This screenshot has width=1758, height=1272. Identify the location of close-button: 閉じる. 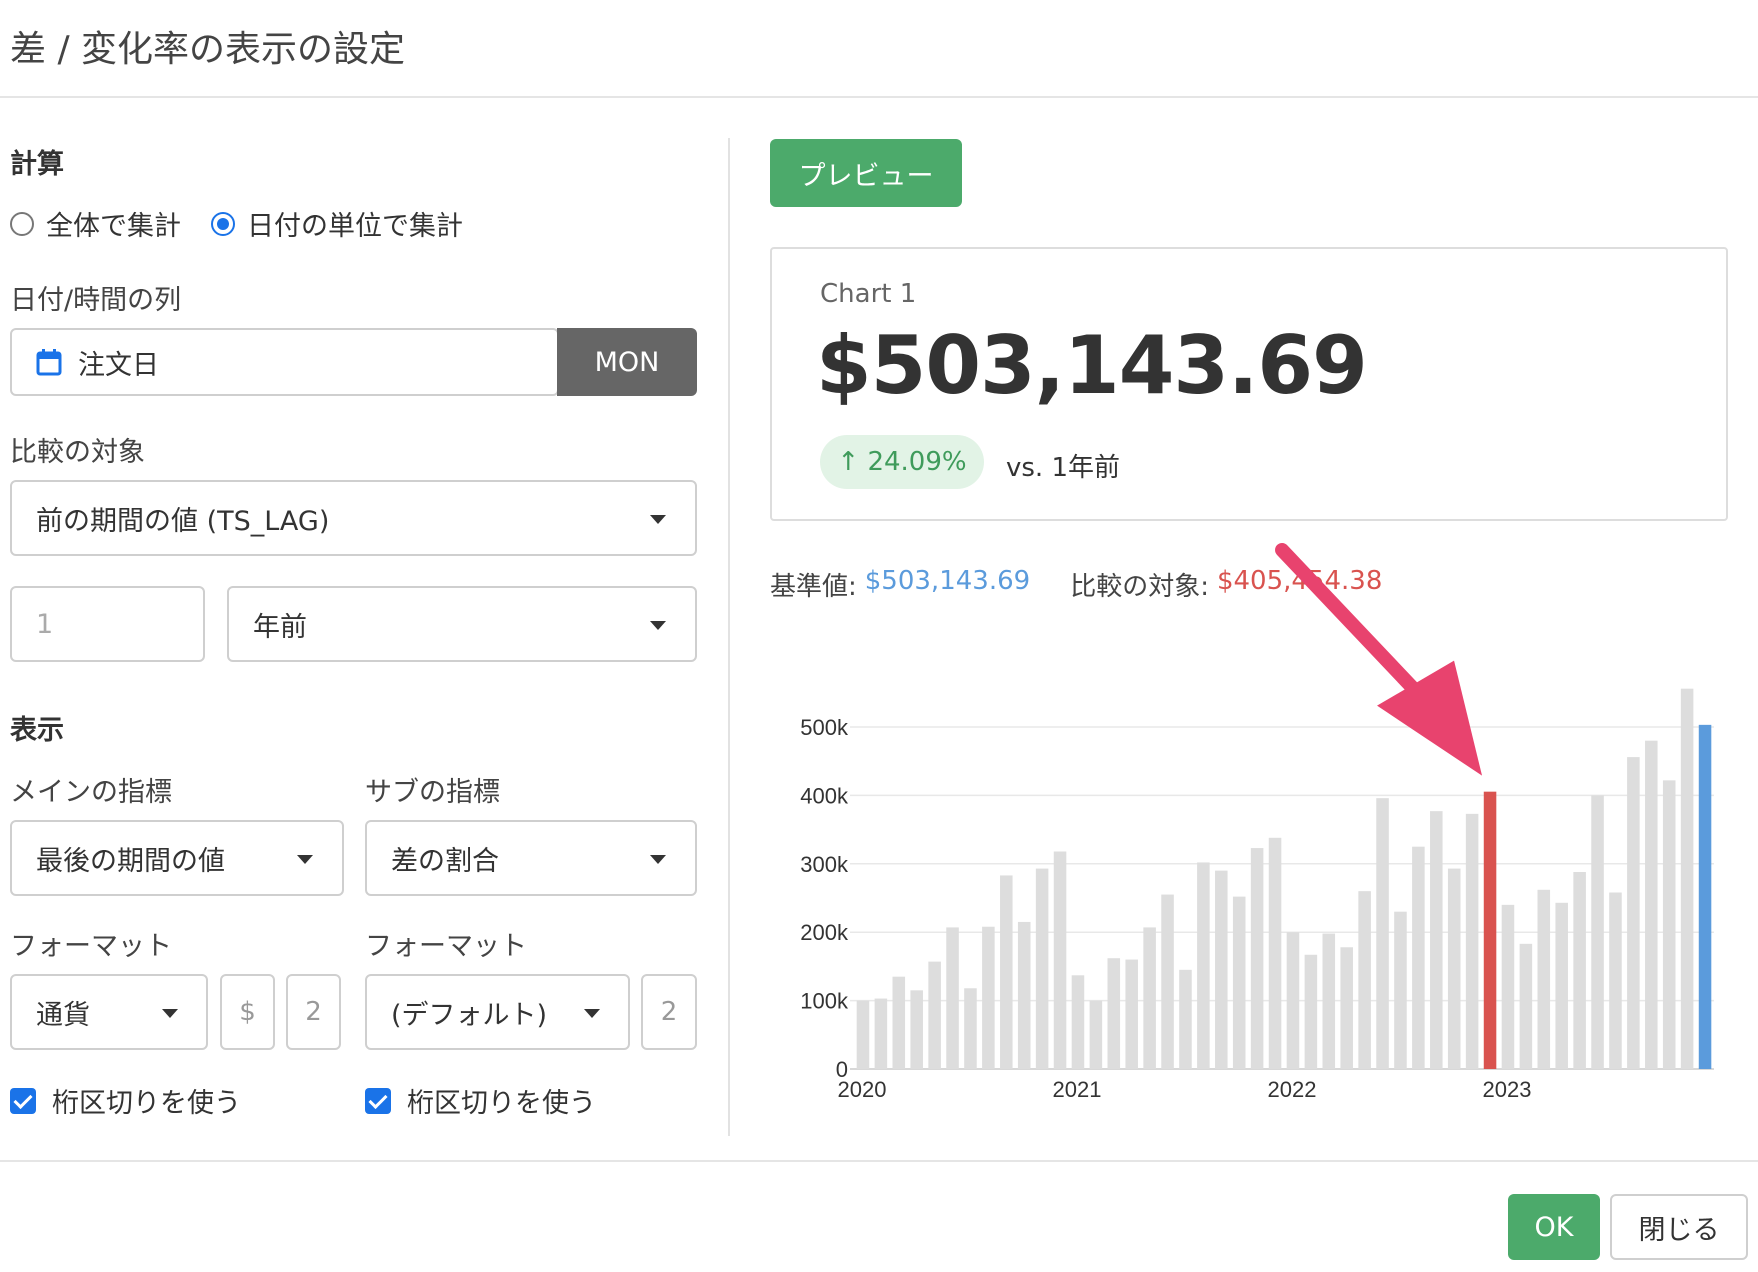
(1679, 1227).